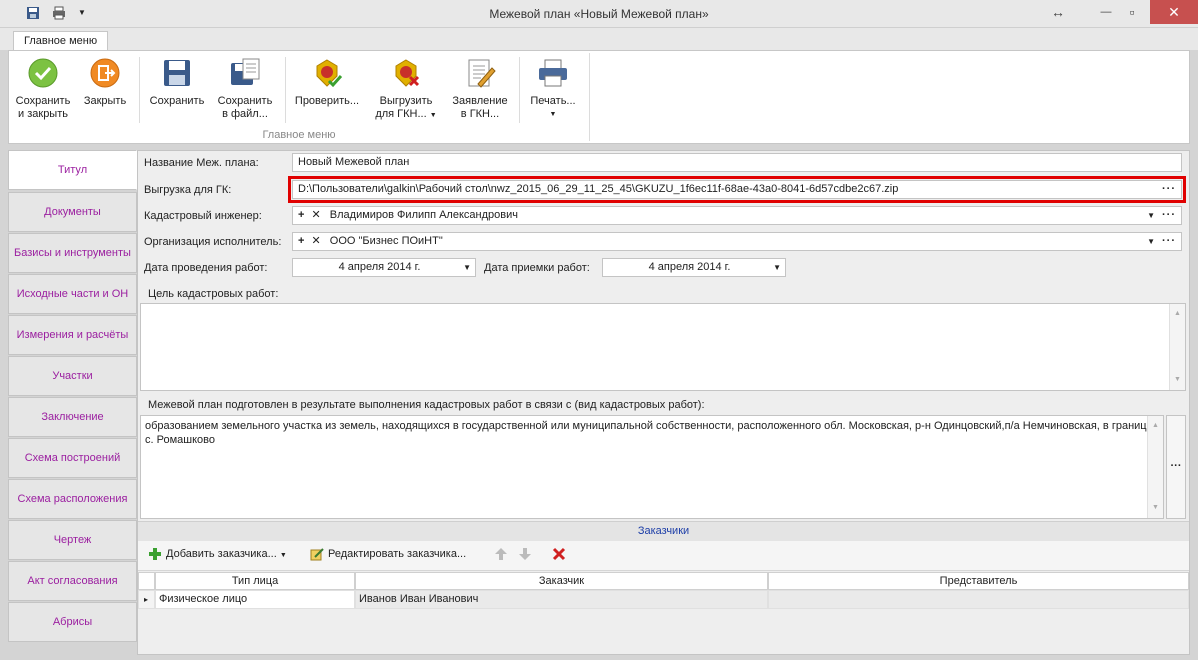 This screenshot has width=1198, height=660. What do you see at coordinates (978, 599) in the screenshot?
I see `table-row` at bounding box center [978, 599].